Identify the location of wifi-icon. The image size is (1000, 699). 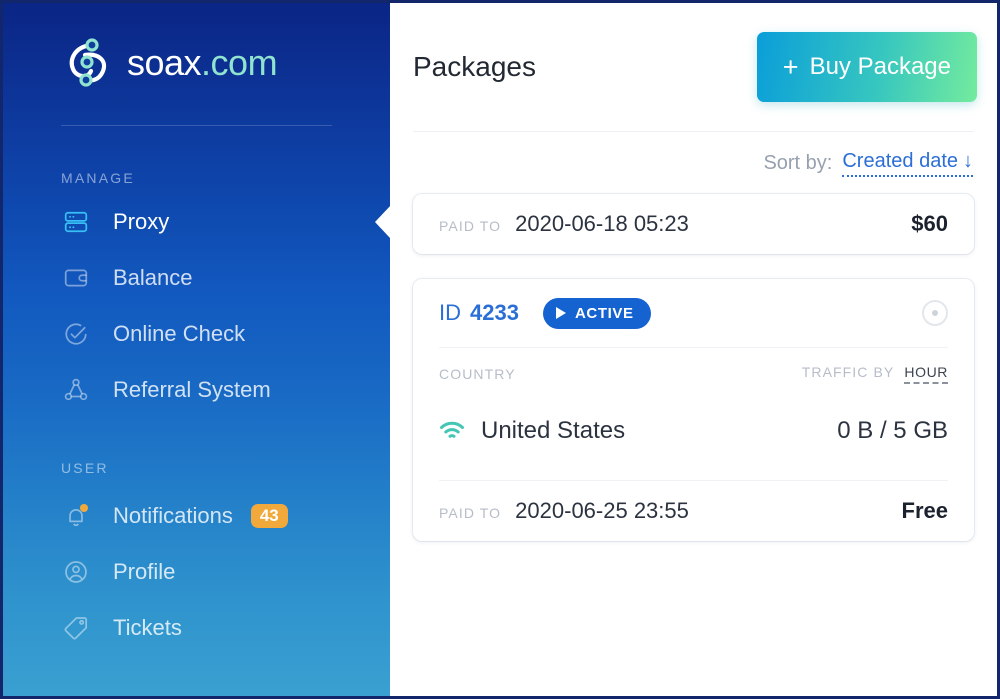
(452, 431).